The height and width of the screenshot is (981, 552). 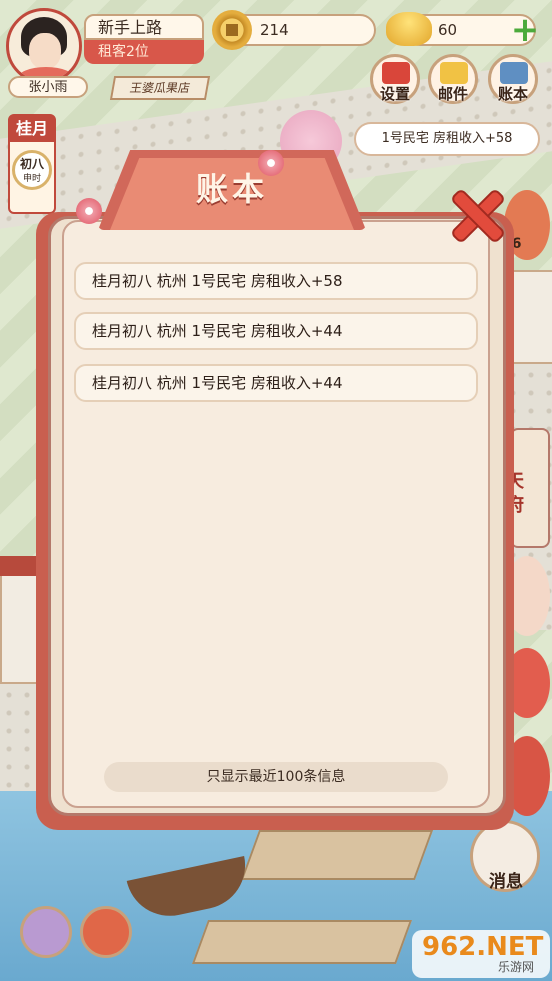 What do you see at coordinates (454, 73) in the screenshot?
I see `envelope-icon` at bounding box center [454, 73].